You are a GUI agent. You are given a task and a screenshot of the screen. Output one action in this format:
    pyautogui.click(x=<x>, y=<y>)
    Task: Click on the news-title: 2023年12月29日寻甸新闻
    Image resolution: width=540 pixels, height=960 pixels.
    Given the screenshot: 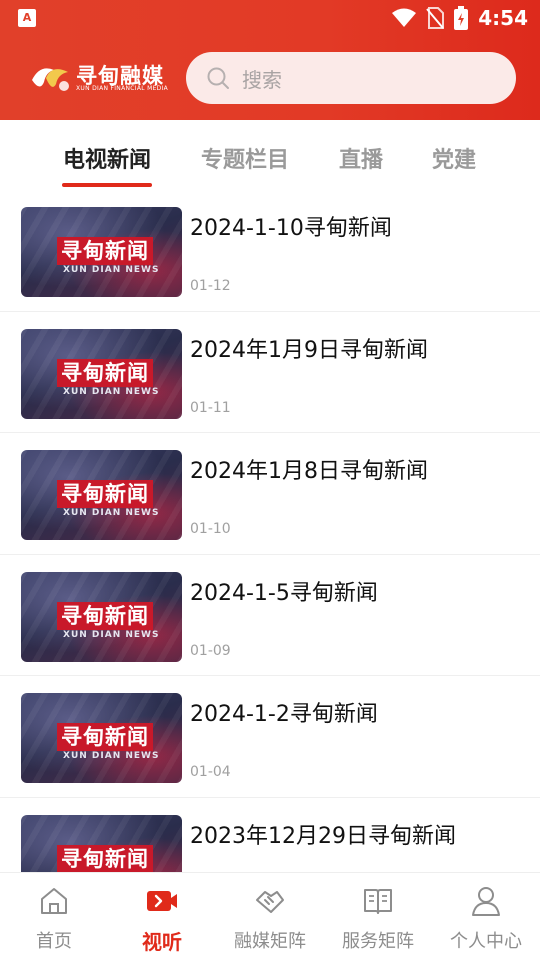 What is the action you would take?
    pyautogui.click(x=323, y=836)
    